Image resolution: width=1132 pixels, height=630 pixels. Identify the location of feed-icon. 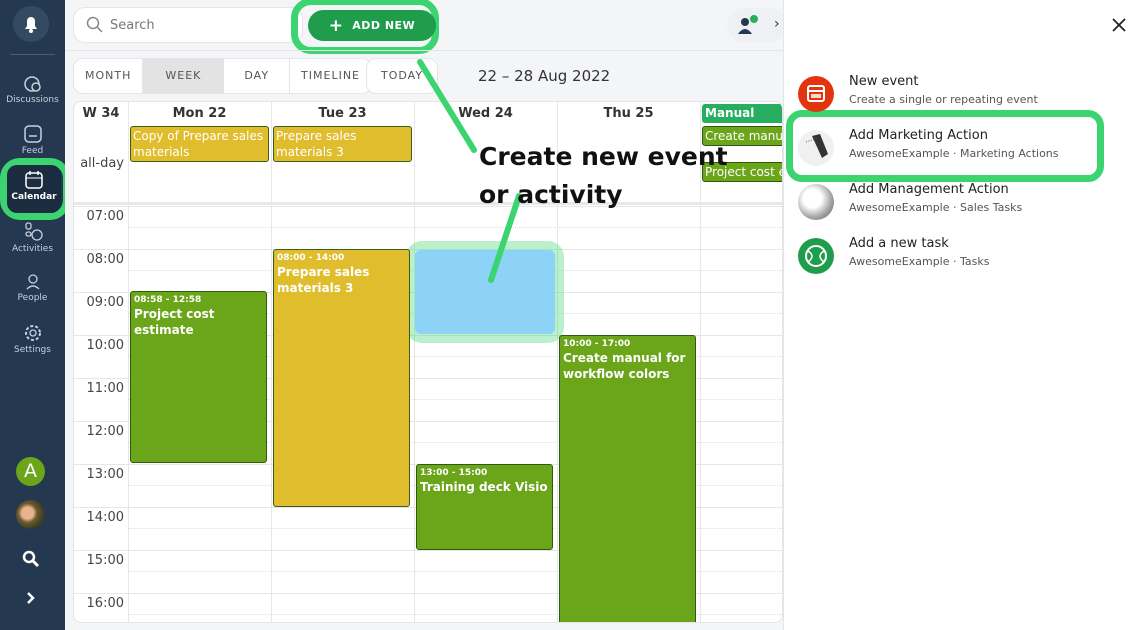
(32, 134).